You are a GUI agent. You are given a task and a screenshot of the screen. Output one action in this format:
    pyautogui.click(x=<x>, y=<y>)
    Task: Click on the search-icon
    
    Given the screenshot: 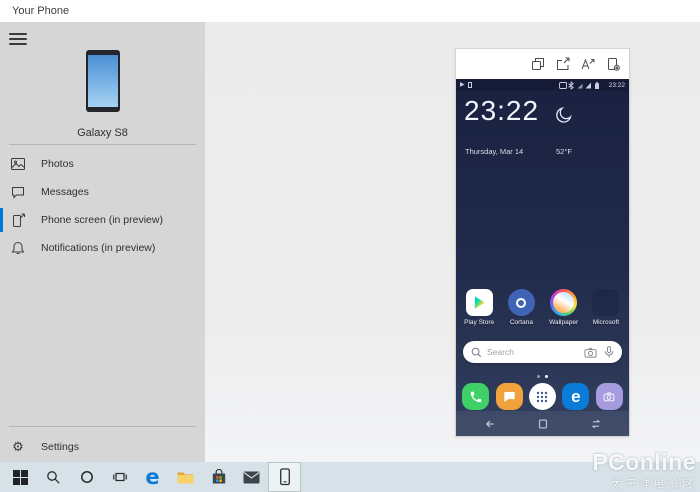 What is the action you would take?
    pyautogui.click(x=53, y=477)
    